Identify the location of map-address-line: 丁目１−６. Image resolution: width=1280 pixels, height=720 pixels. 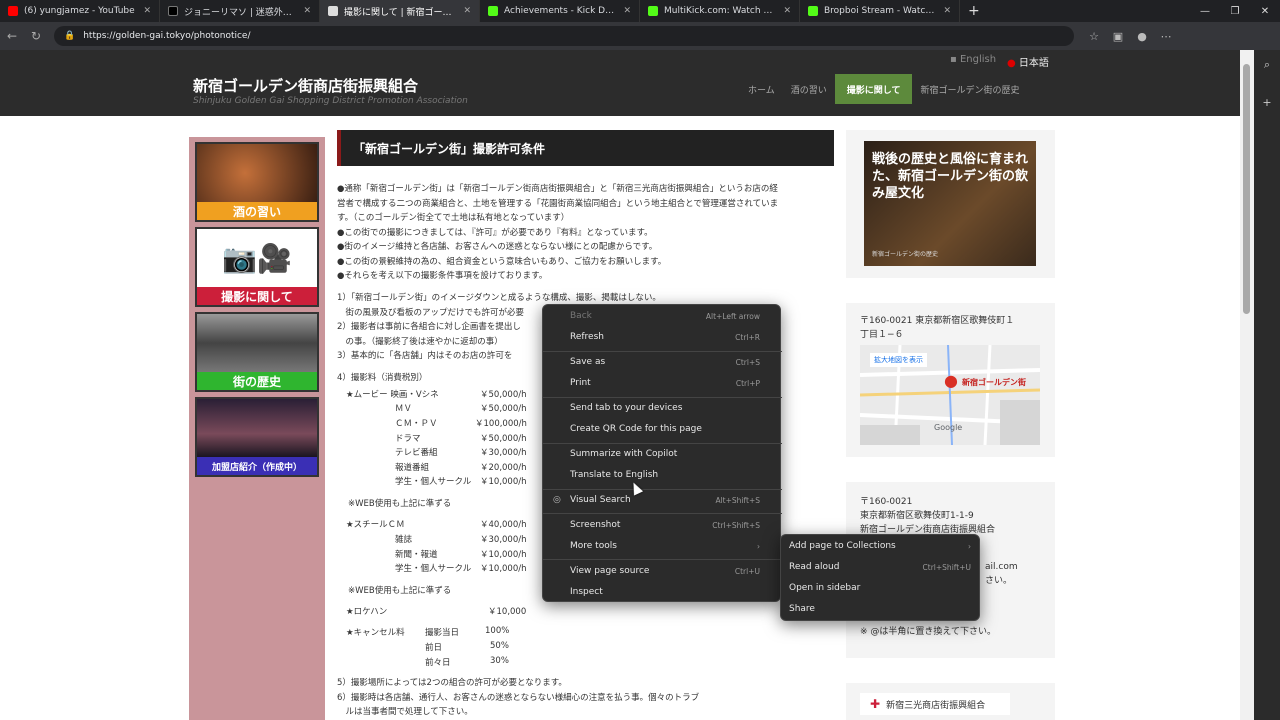
(882, 335).